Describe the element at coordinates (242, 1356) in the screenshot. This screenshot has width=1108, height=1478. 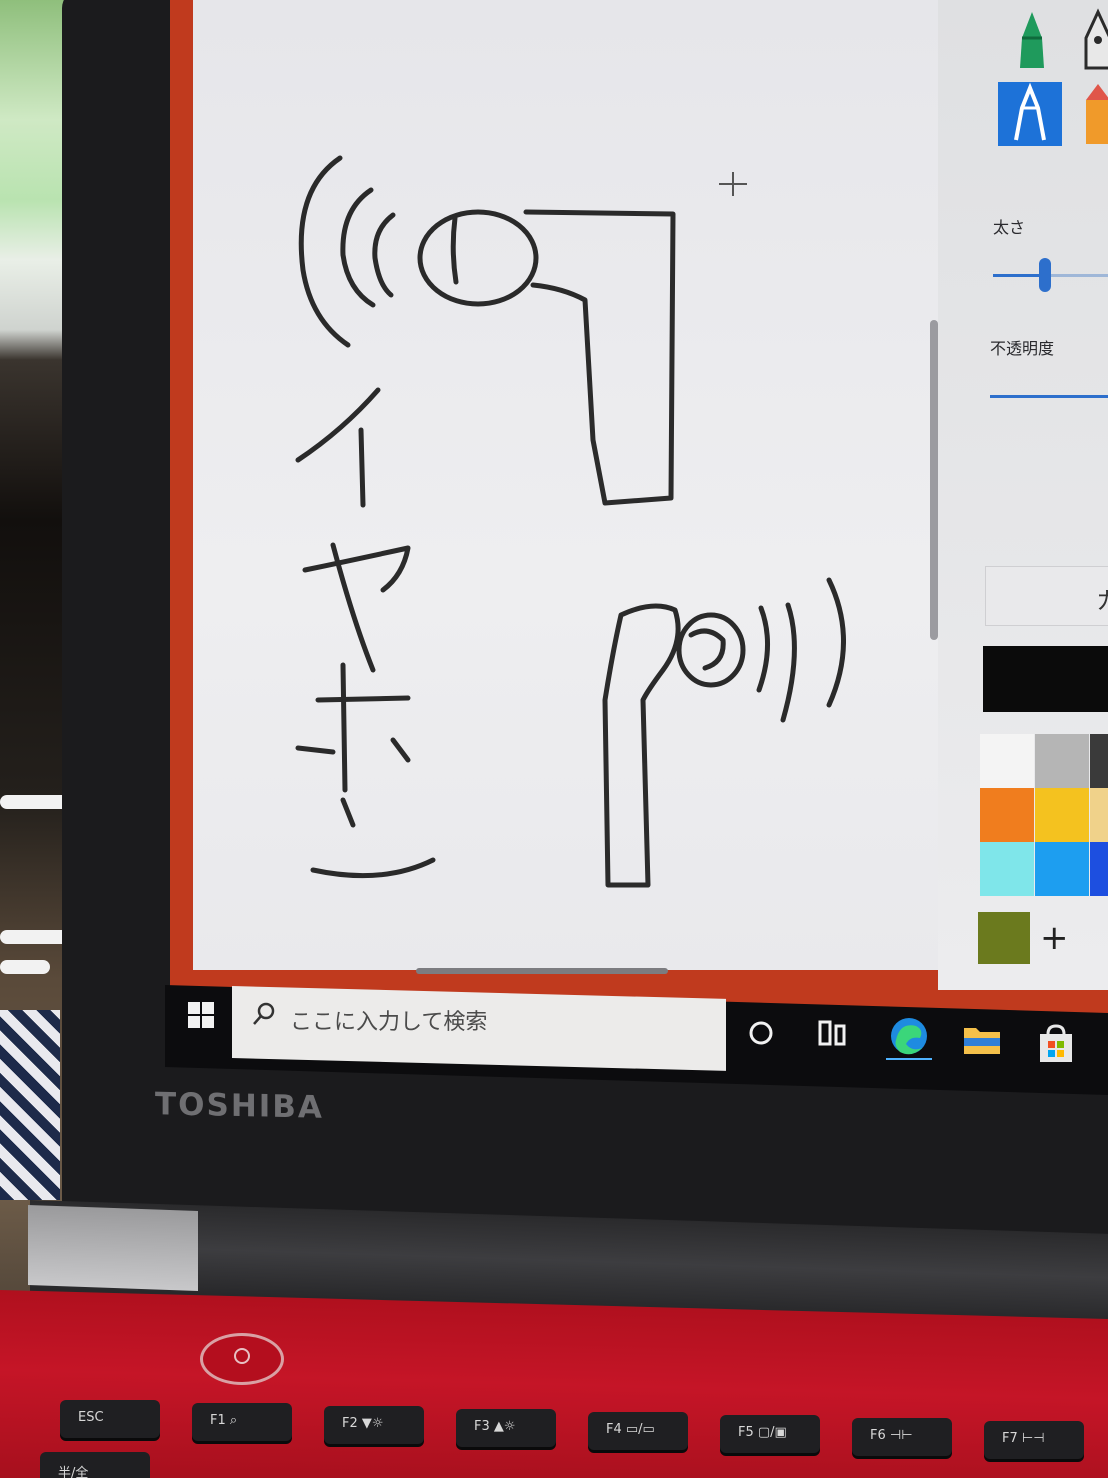
I see `power-icon` at that location.